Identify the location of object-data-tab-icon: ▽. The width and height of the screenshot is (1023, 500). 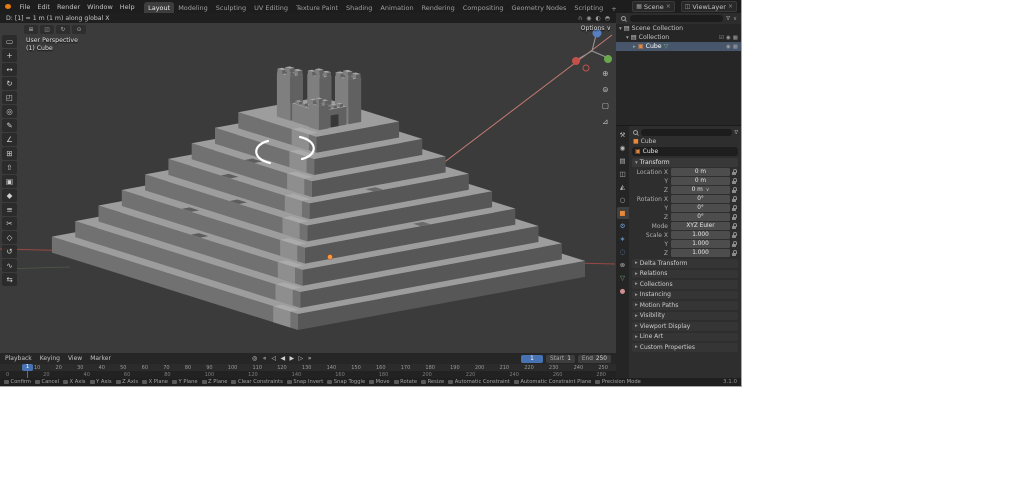
(623, 278).